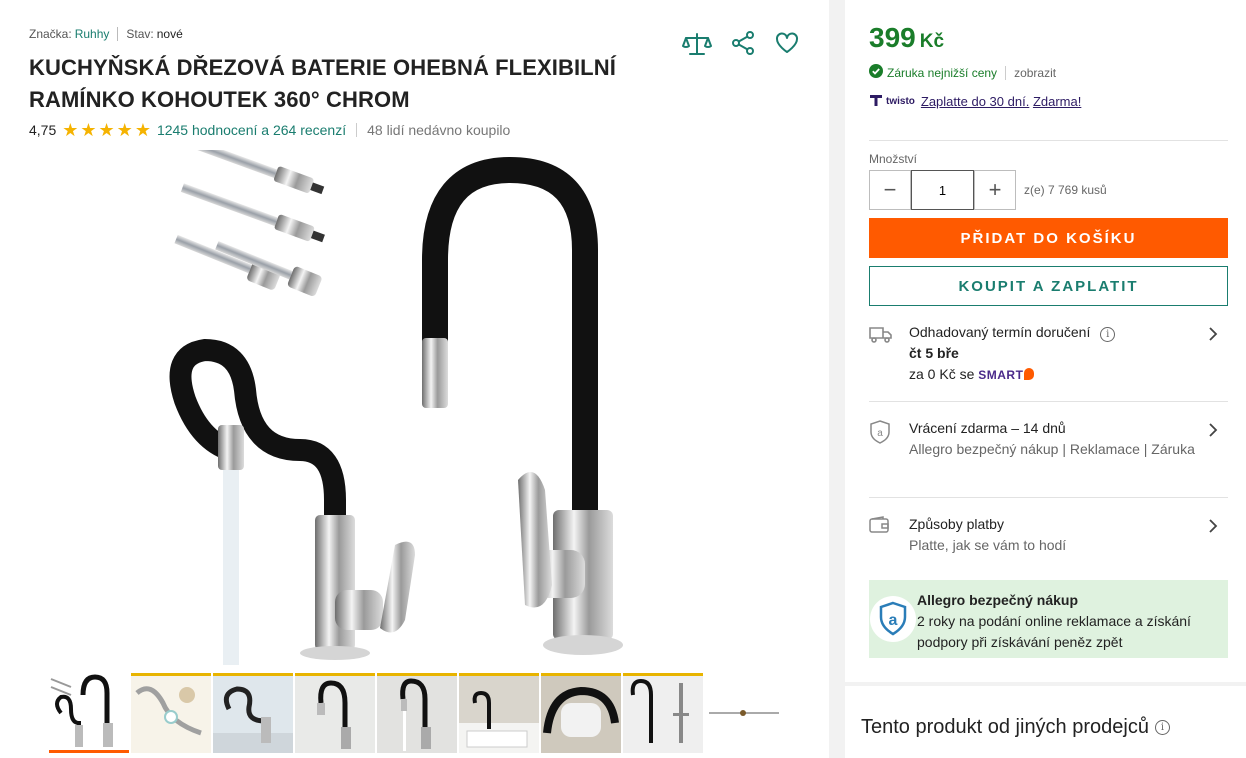  What do you see at coordinates (987, 428) in the screenshot?
I see `returns-label: Vrácení zdarma – 14 dnů` at bounding box center [987, 428].